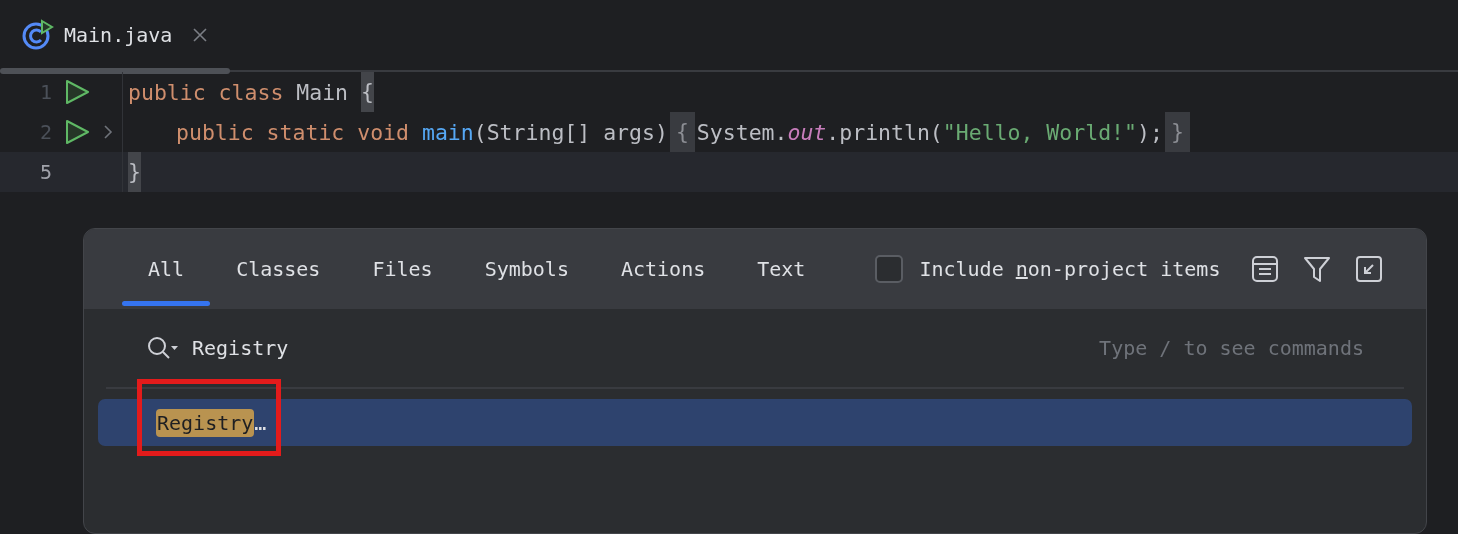 The image size is (1458, 534). Describe the element at coordinates (1369, 269) in the screenshot. I see `collapse-icon` at that location.